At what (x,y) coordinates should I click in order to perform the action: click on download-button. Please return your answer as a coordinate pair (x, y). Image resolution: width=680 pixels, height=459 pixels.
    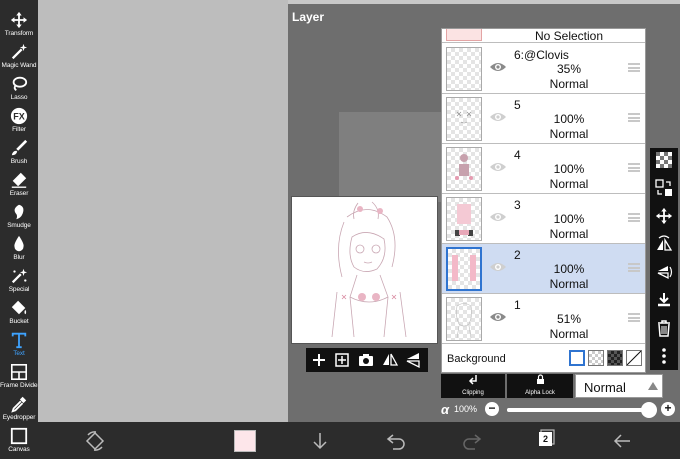
    Looking at the image, I should click on (320, 441).